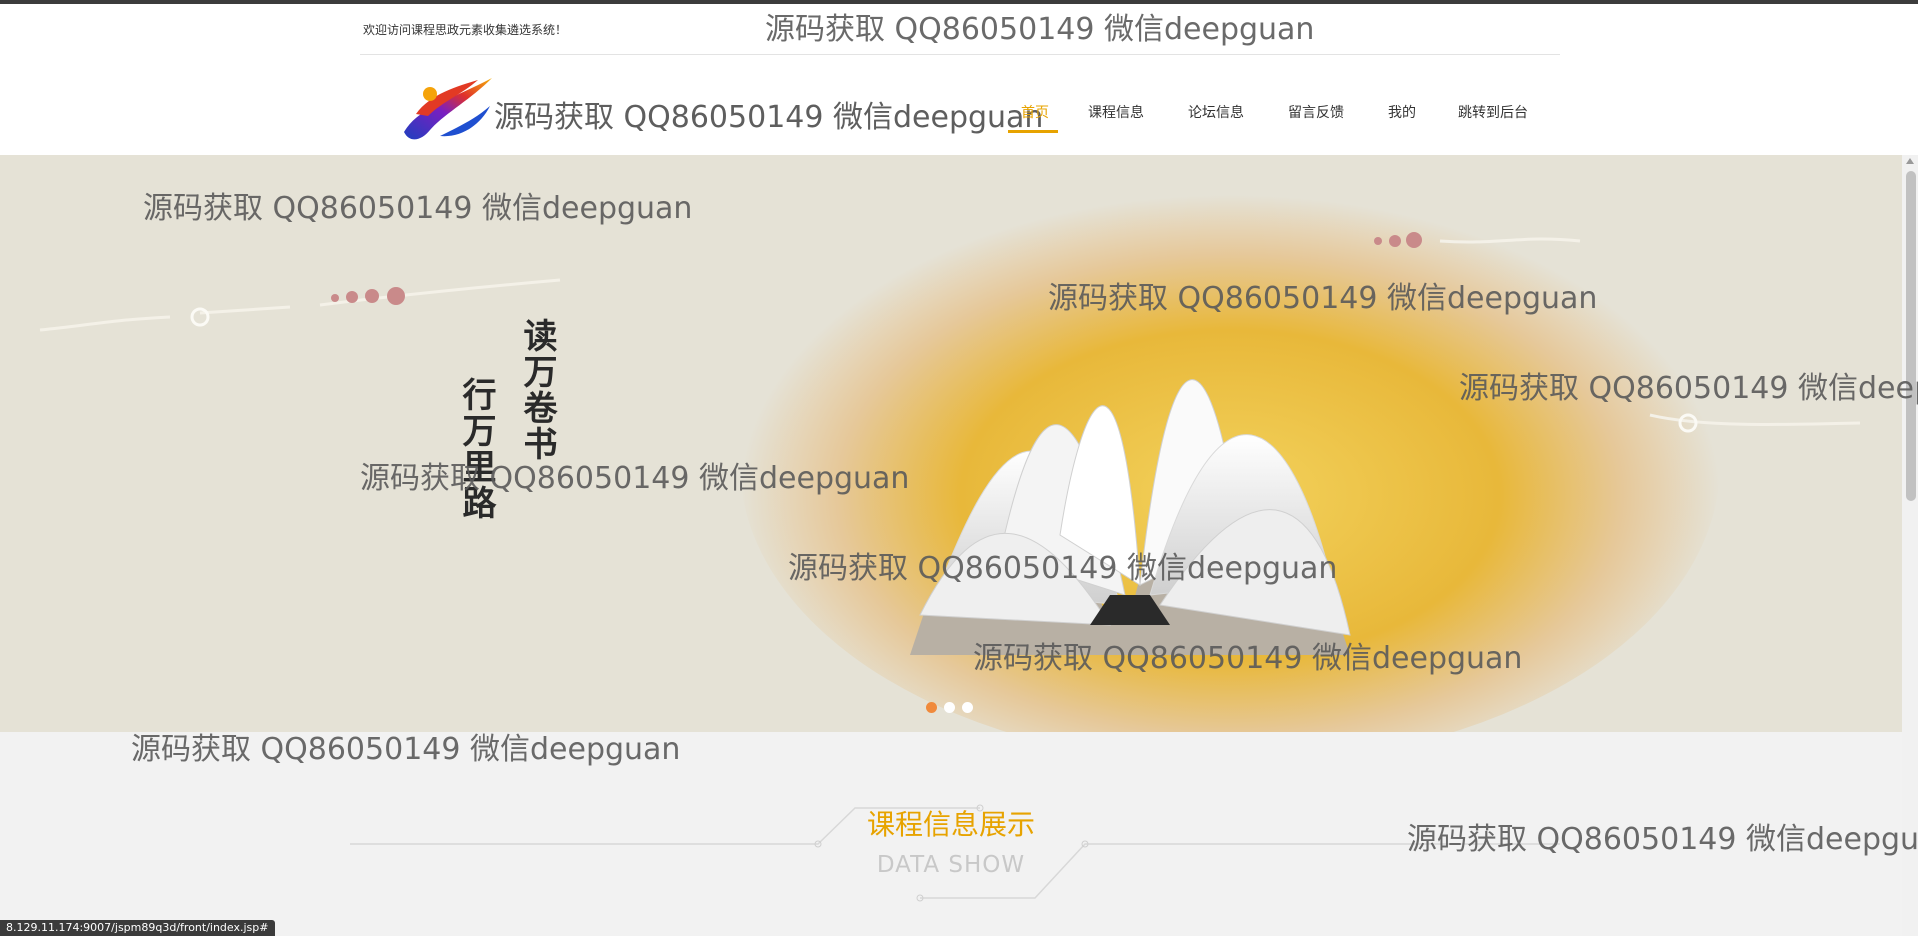  Describe the element at coordinates (1033, 131) in the screenshot. I see `nav-active-underline` at that location.